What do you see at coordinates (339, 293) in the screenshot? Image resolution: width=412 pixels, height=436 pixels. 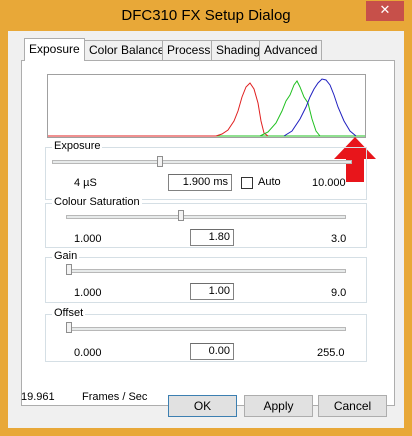 I see `gain-max: 9.0` at bounding box center [339, 293].